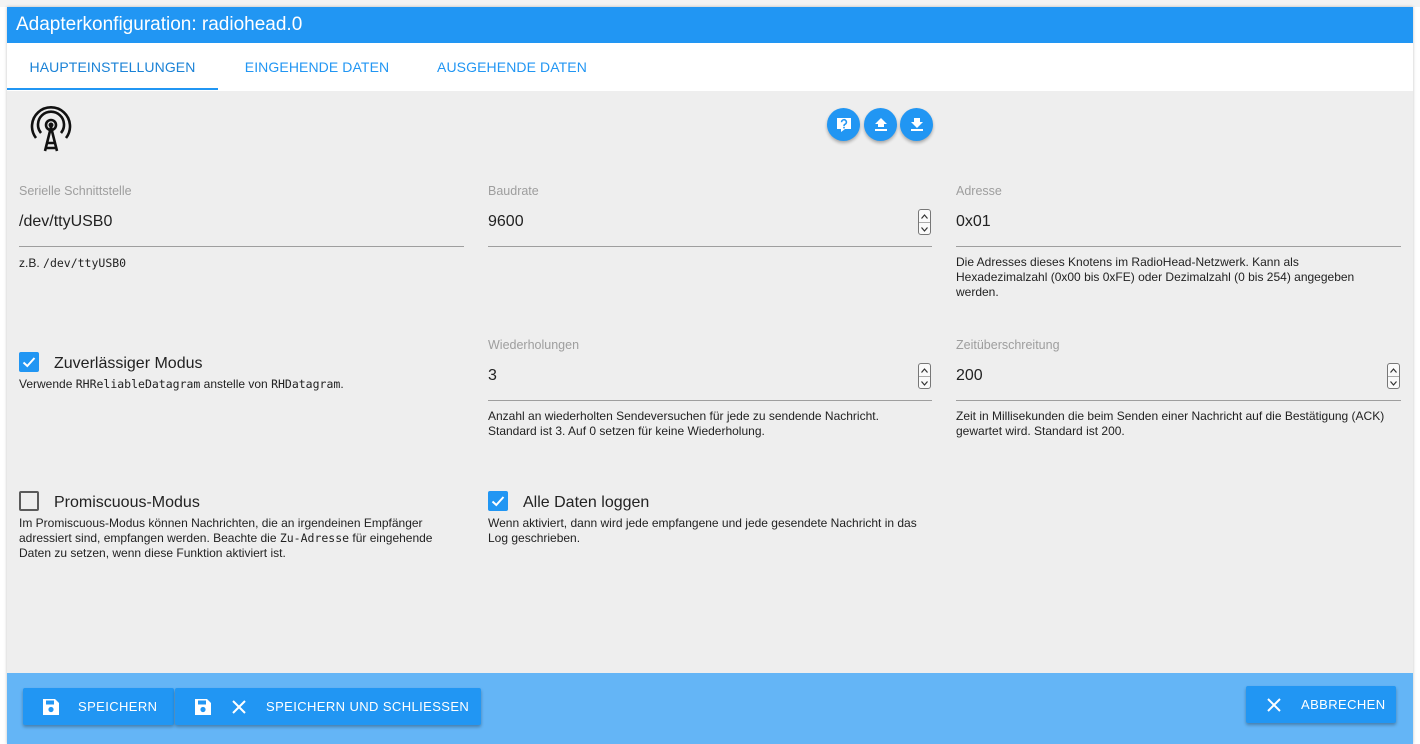 The image size is (1420, 744). I want to click on save-button: SPEICHERN, so click(98, 706).